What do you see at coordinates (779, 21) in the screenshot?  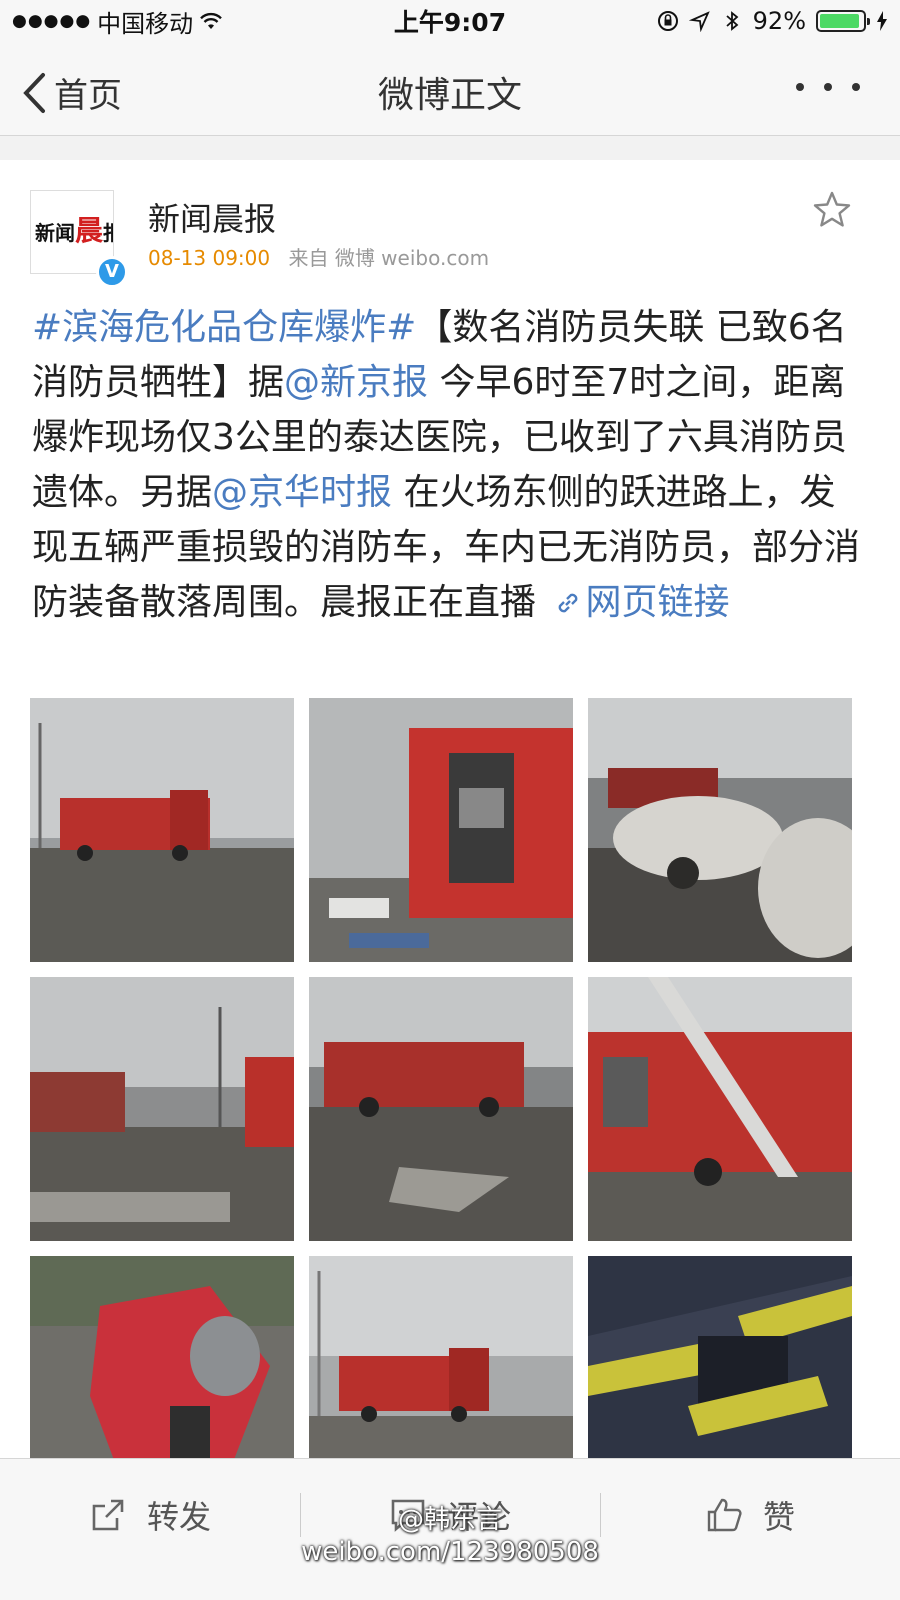 I see `battery-percentage: 92%` at bounding box center [779, 21].